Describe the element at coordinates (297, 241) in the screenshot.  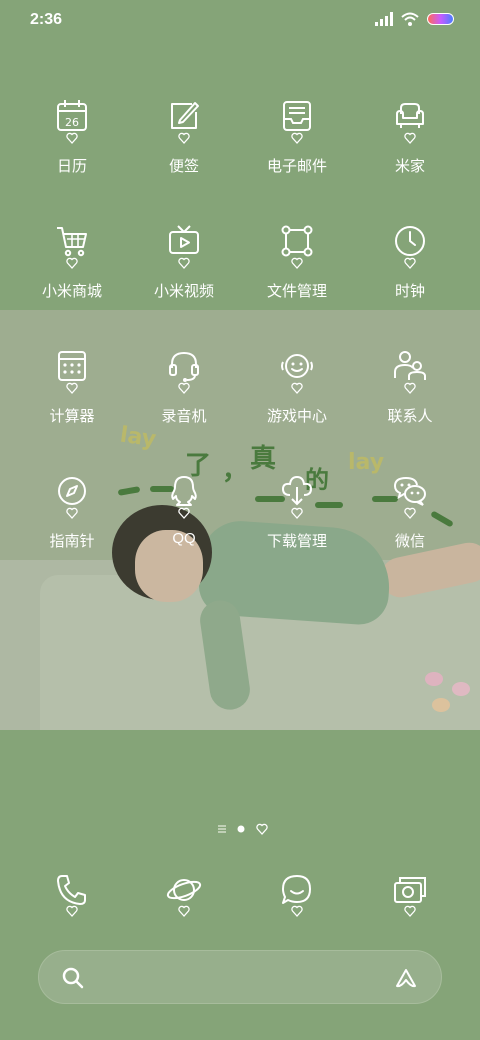
I see `file-manager-icon` at that location.